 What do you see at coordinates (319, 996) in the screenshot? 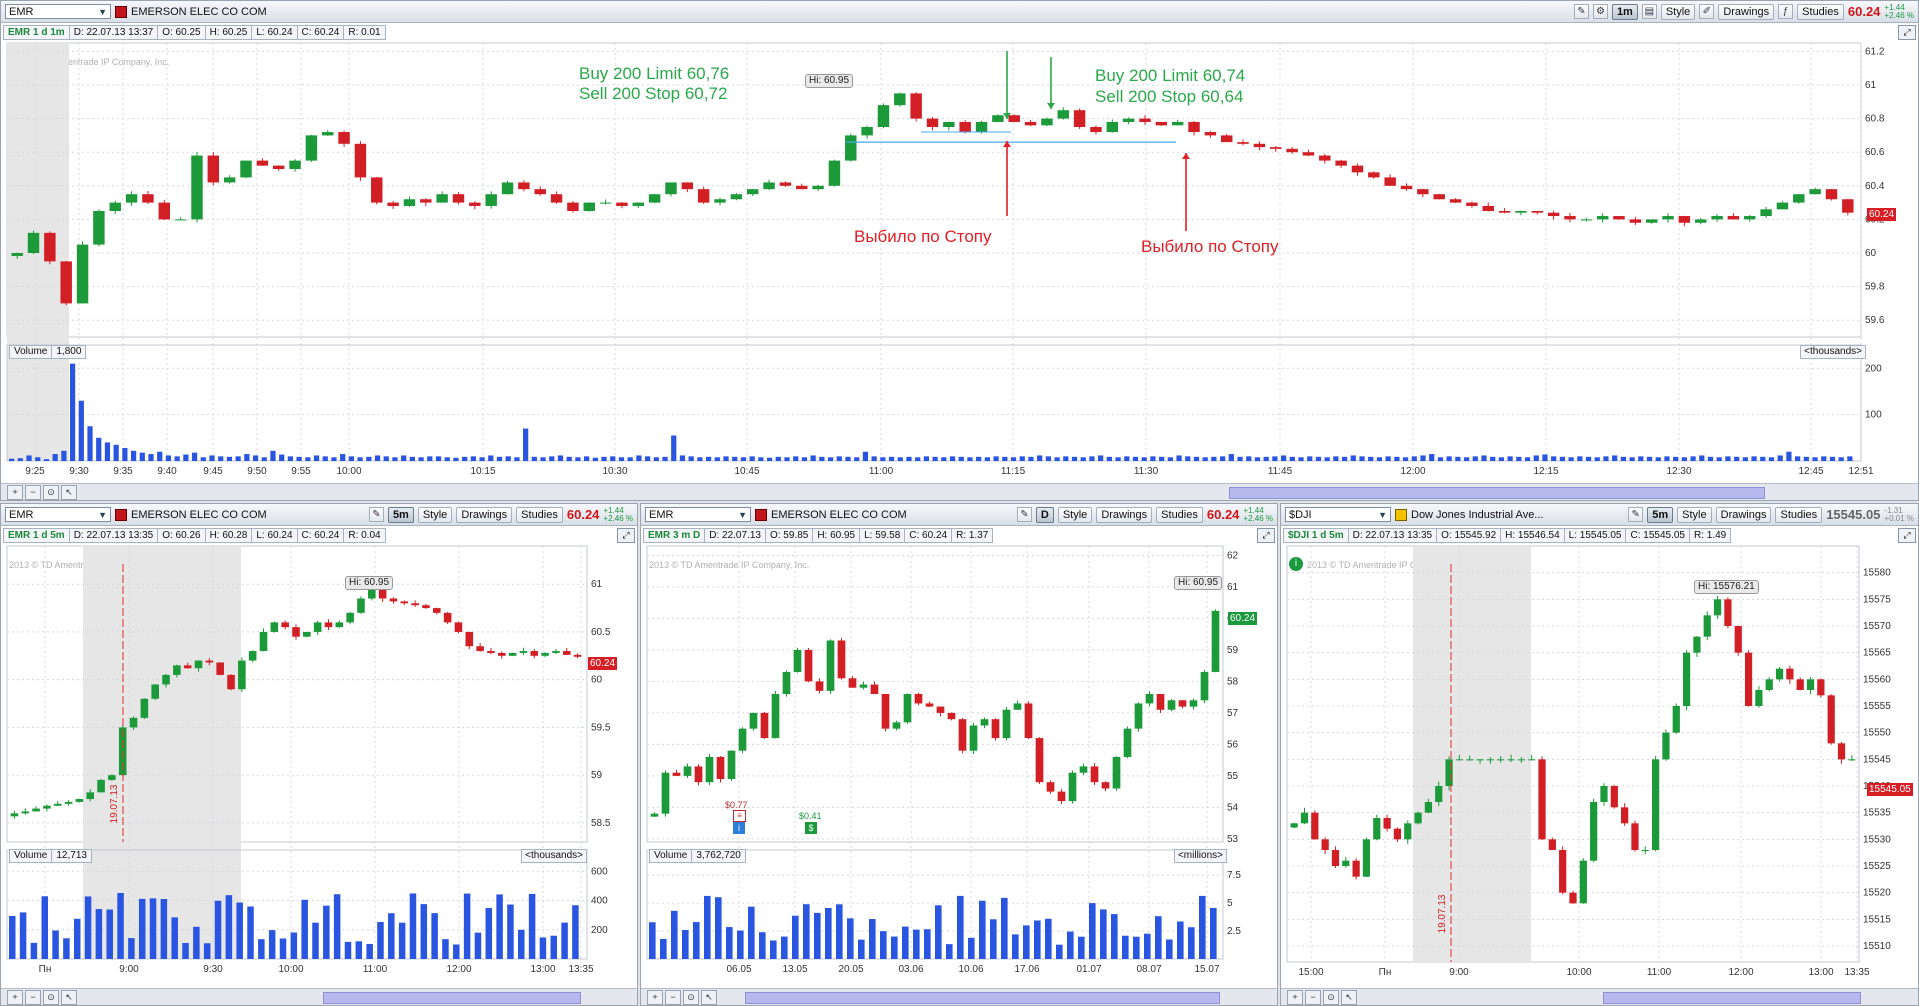
I see `emr5-scrollbar: + − ⊙ ↖` at bounding box center [319, 996].